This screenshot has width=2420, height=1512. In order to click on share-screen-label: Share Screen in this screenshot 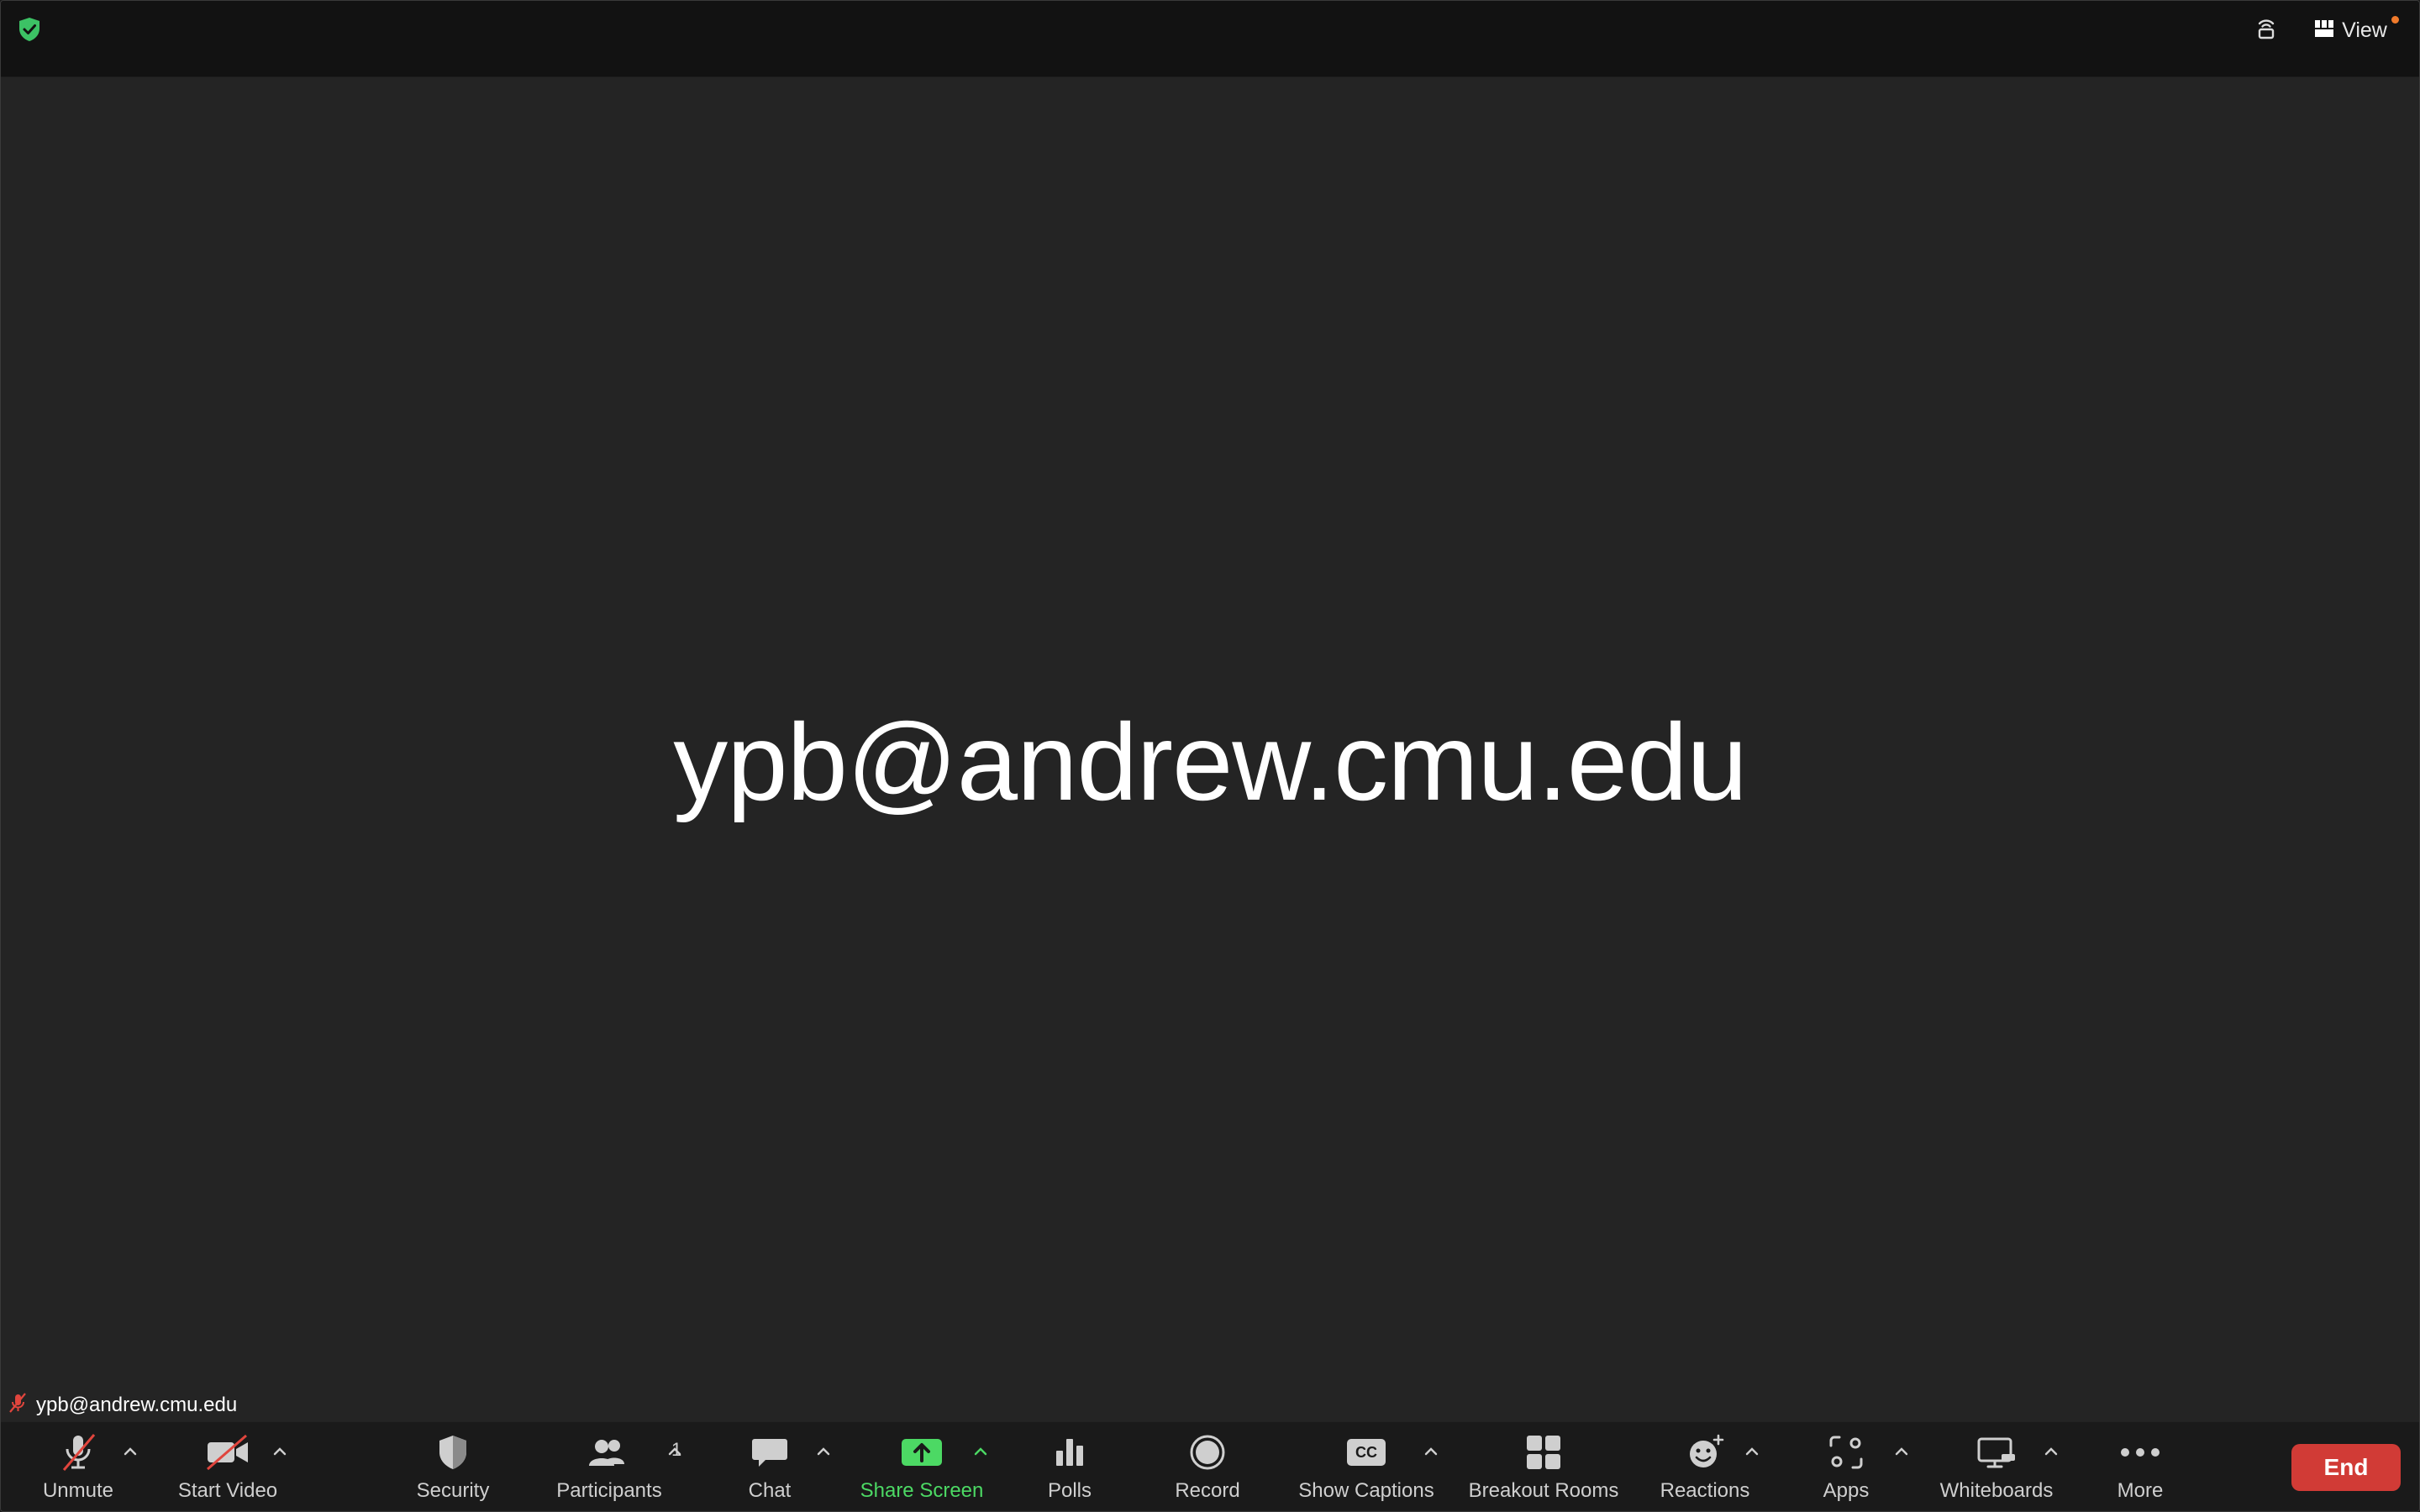, I will do `click(922, 1490)`.